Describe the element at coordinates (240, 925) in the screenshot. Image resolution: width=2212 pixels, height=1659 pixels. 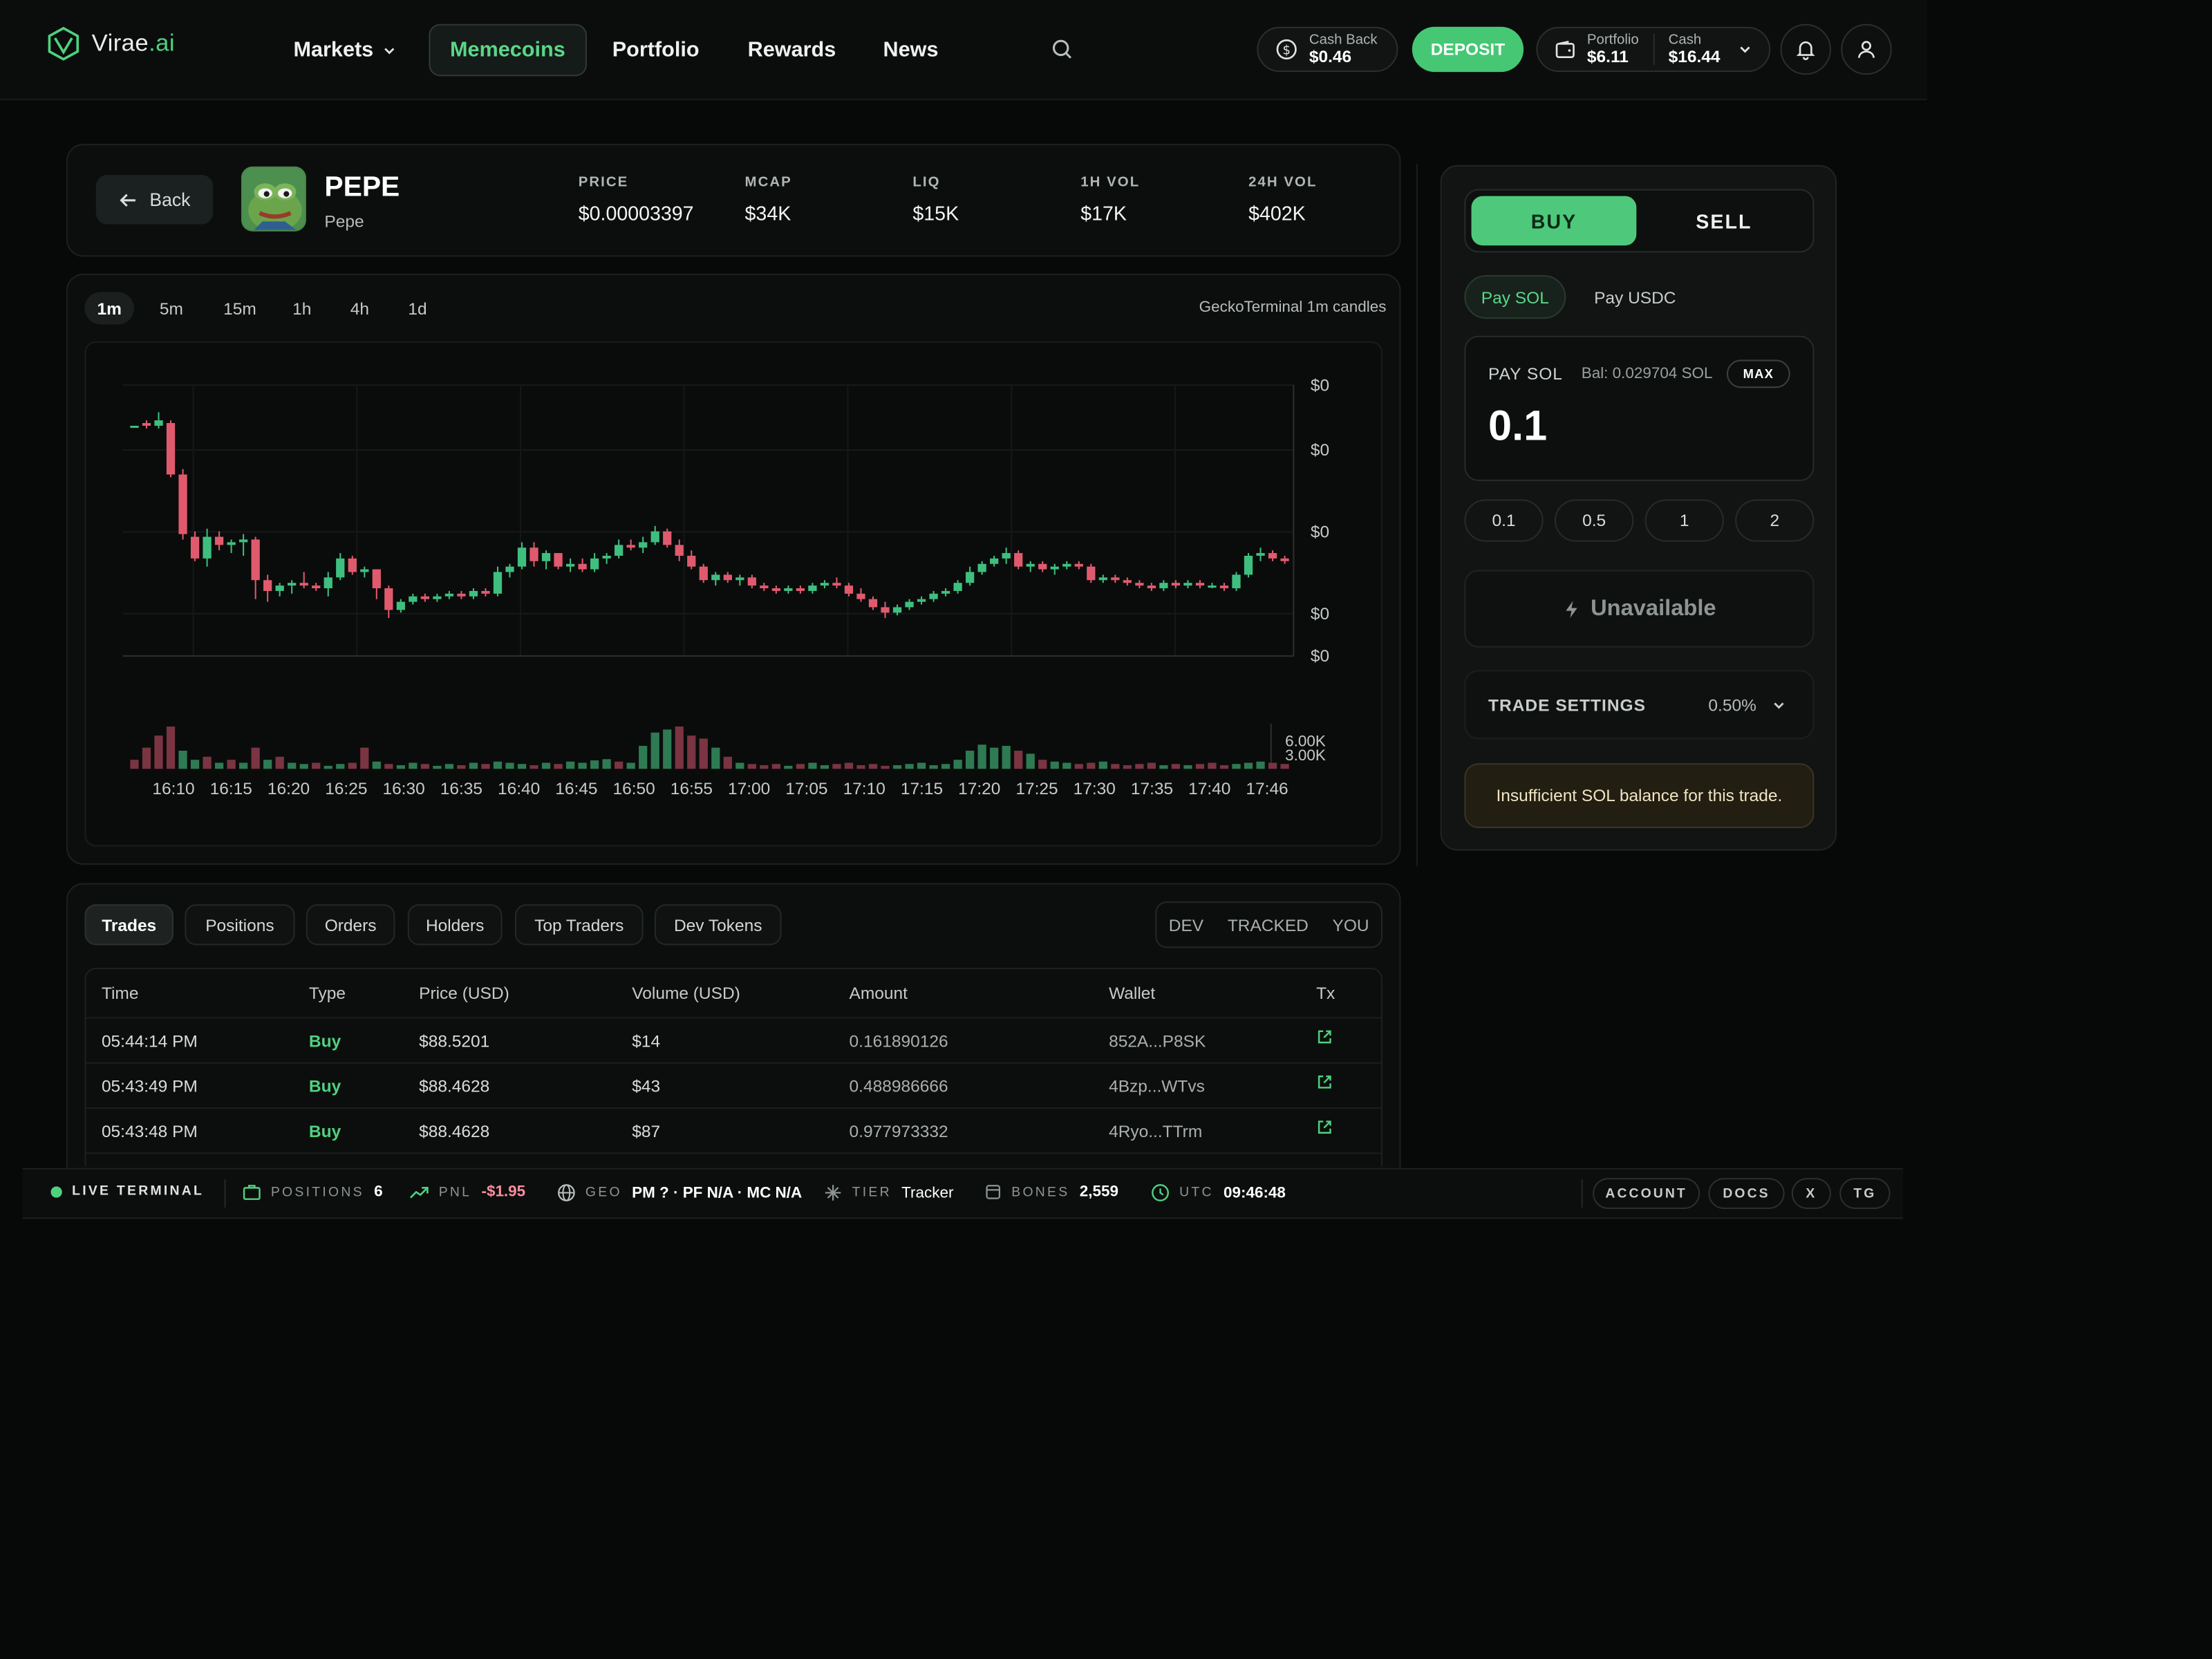
I see `tab-positions: Positions` at that location.